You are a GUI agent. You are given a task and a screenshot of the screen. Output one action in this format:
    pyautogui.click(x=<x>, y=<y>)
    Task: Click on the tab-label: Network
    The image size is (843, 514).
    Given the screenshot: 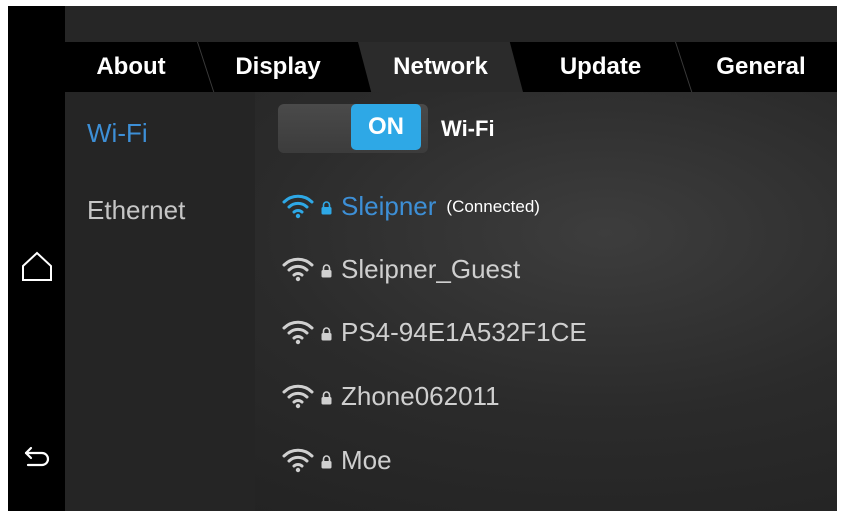 What is the action you would take?
    pyautogui.click(x=440, y=66)
    